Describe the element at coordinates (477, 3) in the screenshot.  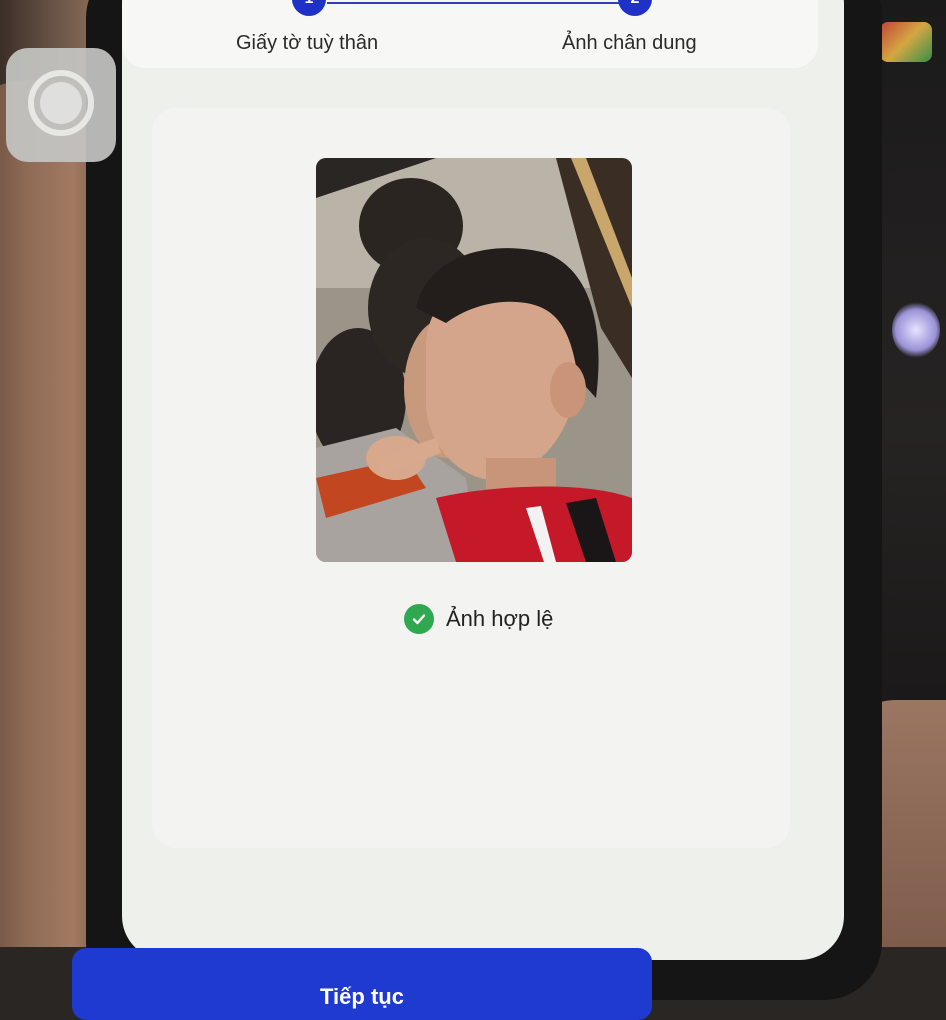
I see `stepper-connector` at that location.